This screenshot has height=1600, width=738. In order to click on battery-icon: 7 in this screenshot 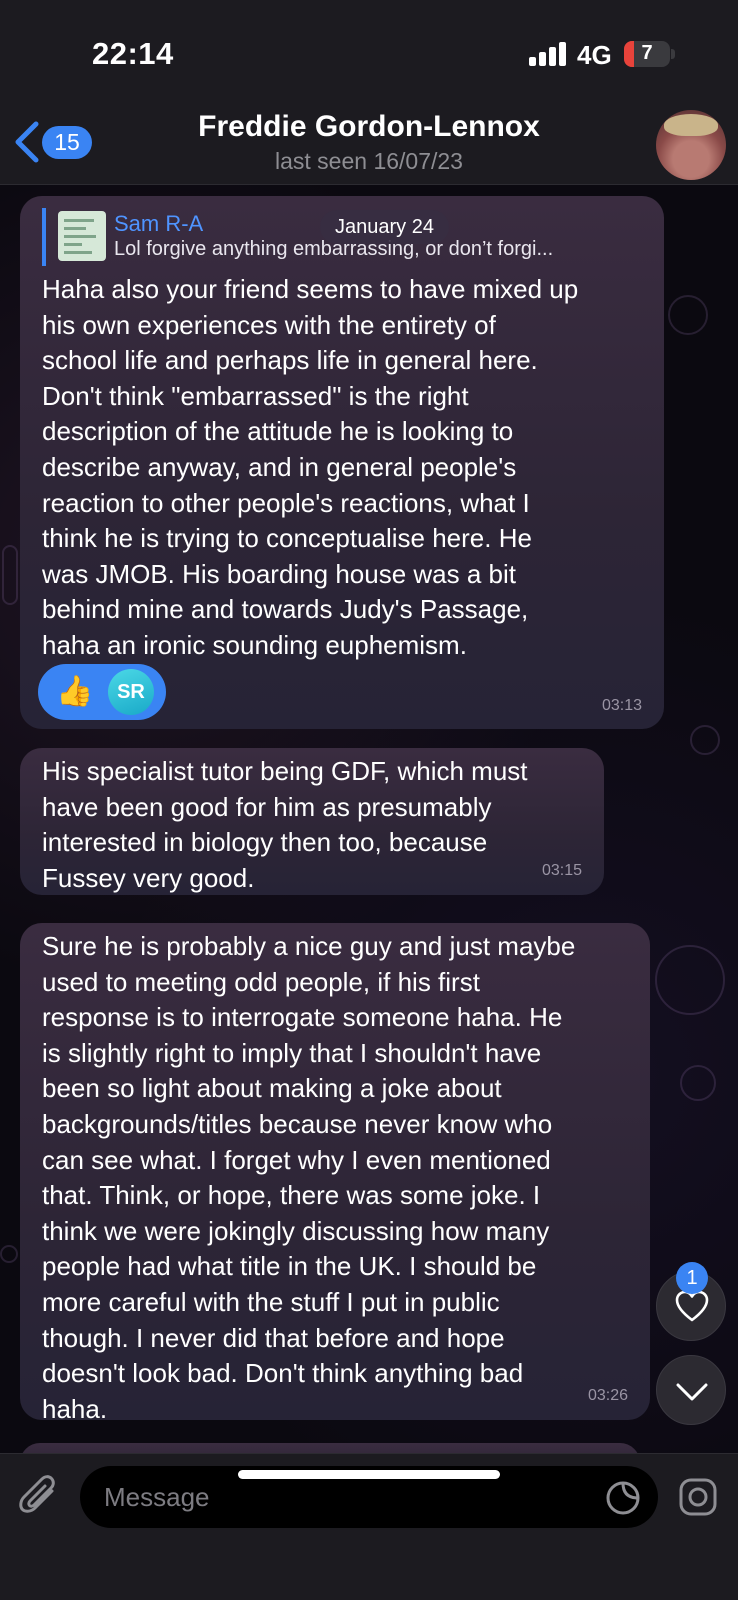, I will do `click(647, 54)`.